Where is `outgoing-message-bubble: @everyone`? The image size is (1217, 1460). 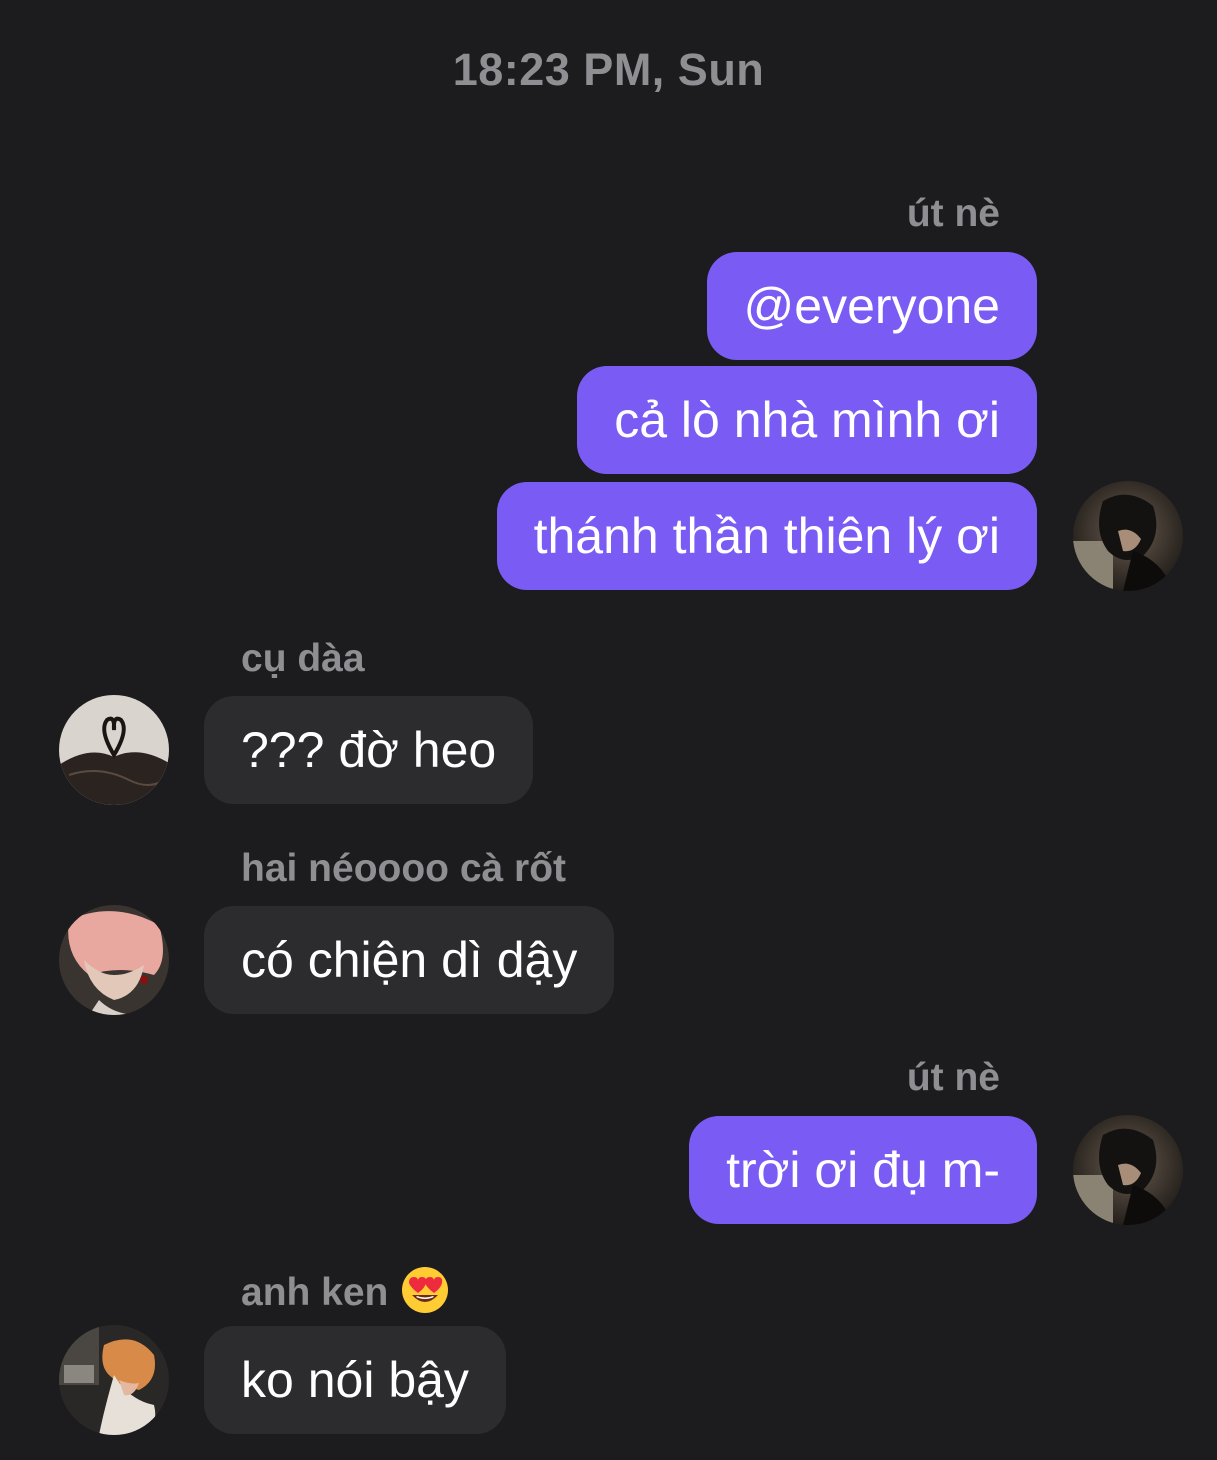 outgoing-message-bubble: @everyone is located at coordinates (871, 306).